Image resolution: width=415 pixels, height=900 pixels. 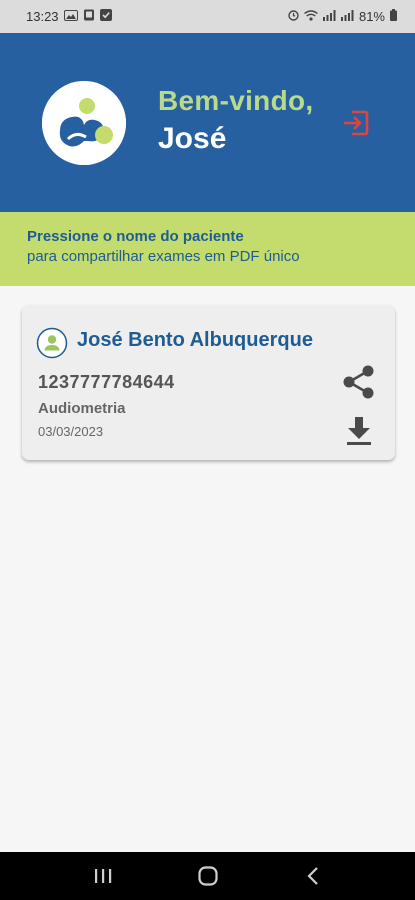 I want to click on back-button, so click(x=313, y=876).